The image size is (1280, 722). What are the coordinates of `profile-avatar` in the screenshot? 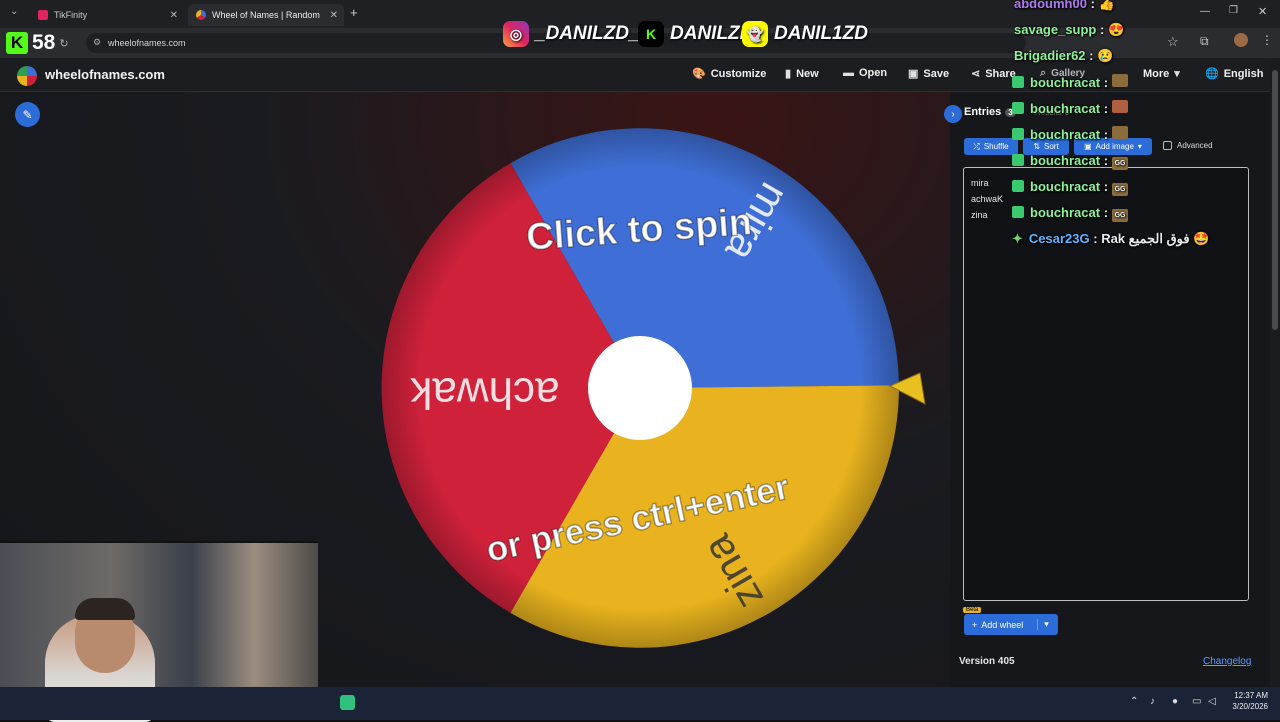 It's located at (1241, 40).